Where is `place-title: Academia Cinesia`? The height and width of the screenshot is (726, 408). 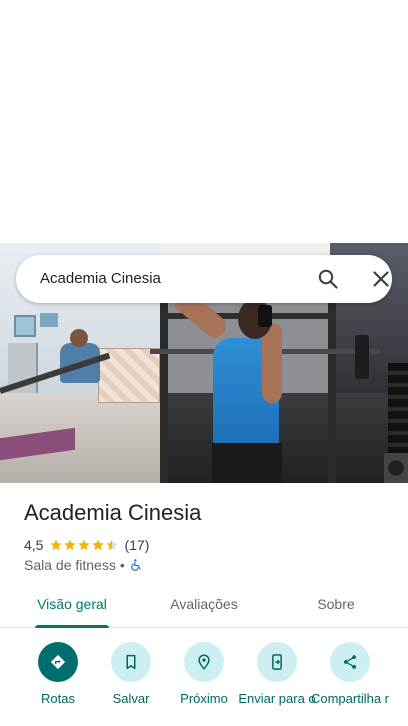
place-title: Academia Cinesia is located at coordinates (113, 512).